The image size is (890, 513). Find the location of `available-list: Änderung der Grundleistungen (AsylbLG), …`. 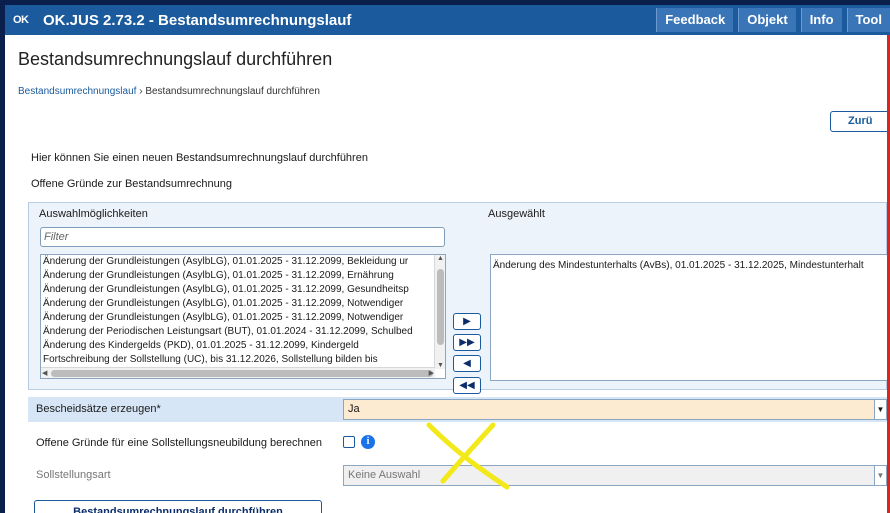

available-list: Änderung der Grundleistungen (AsylbLG), … is located at coordinates (243, 316).